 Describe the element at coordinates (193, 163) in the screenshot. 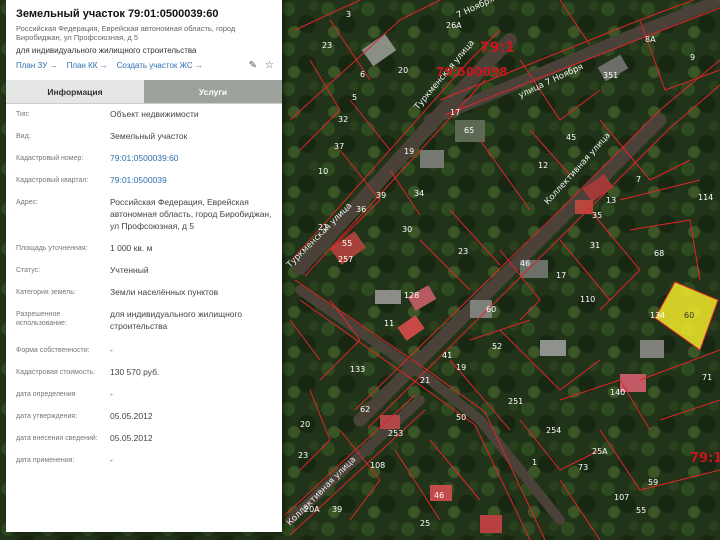

I see `attribute-value: 79:01:0500039:60` at that location.